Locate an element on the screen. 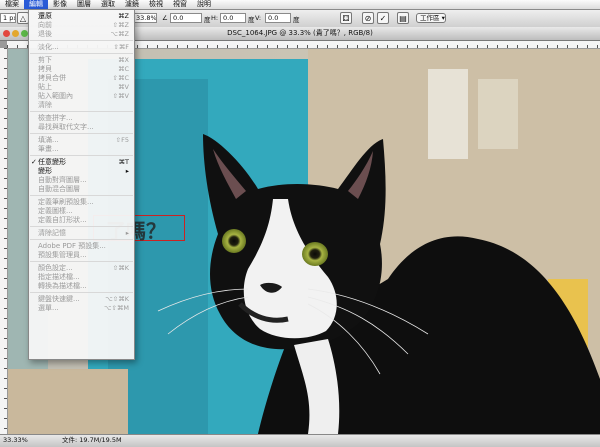  edit-menu-item: 貼上 ⌘V is located at coordinates (81, 87).